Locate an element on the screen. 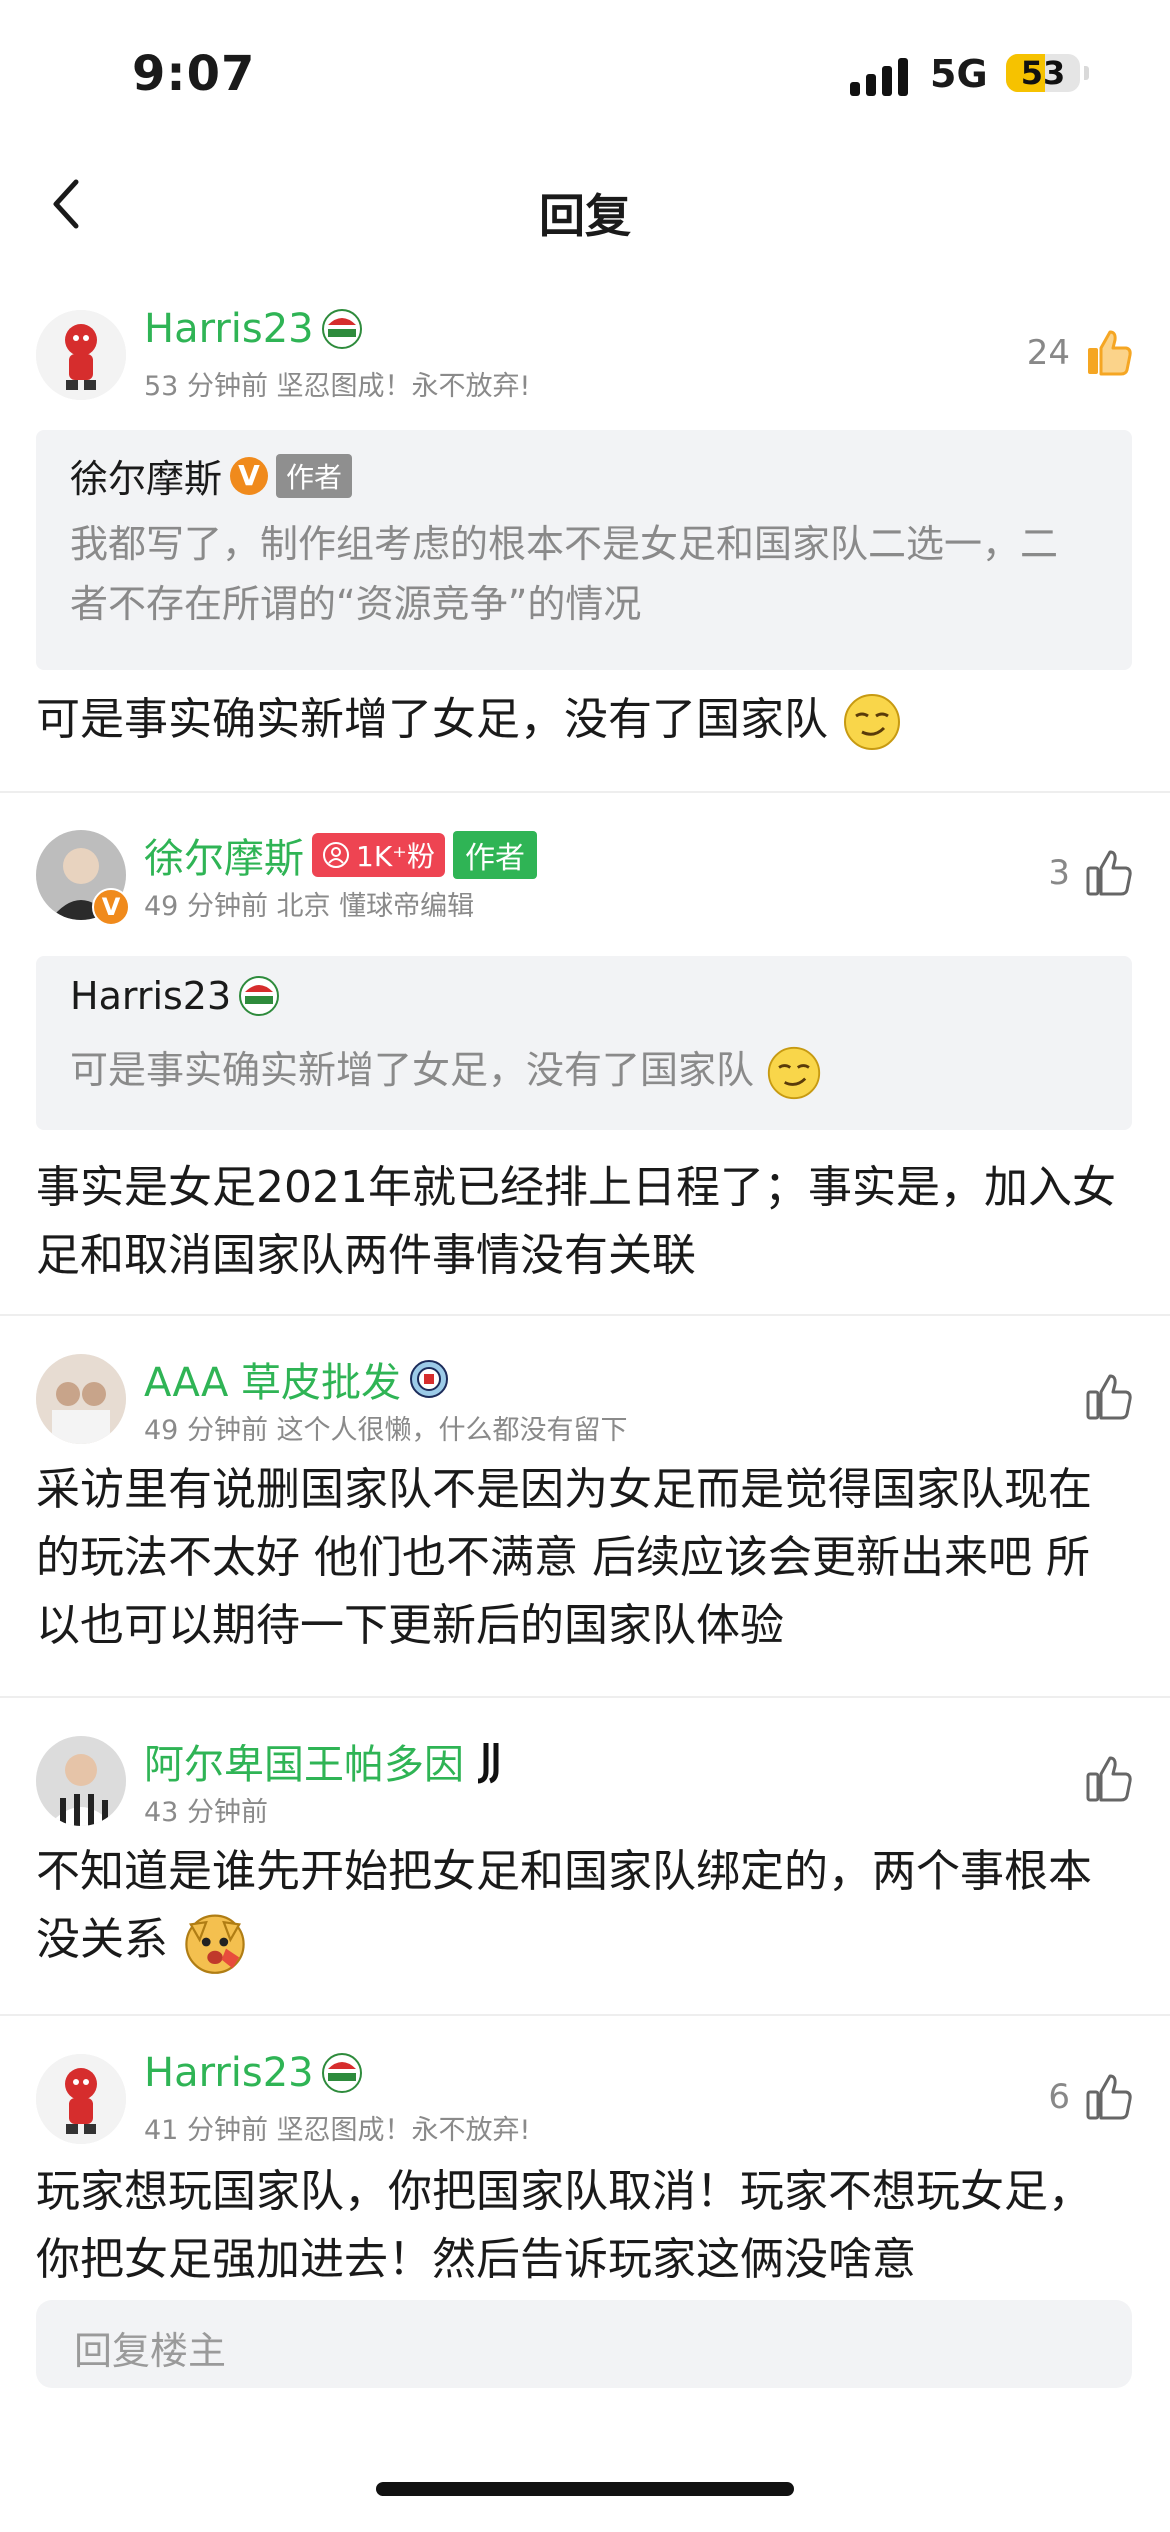 The width and height of the screenshot is (1170, 2532). like-count: 24 is located at coordinates (1048, 353).